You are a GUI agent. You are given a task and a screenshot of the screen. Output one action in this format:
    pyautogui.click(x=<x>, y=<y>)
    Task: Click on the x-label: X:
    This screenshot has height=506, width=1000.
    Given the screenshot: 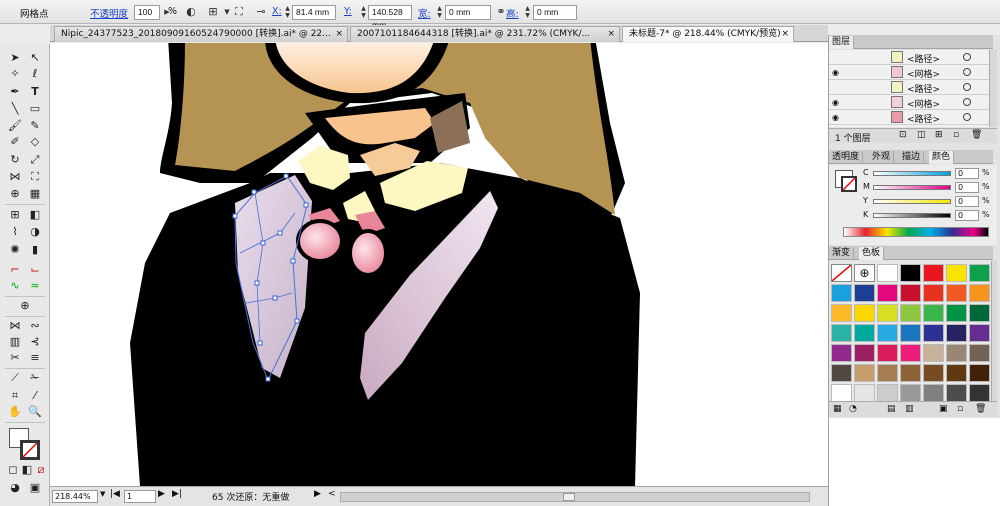 What is the action you would take?
    pyautogui.click(x=277, y=11)
    